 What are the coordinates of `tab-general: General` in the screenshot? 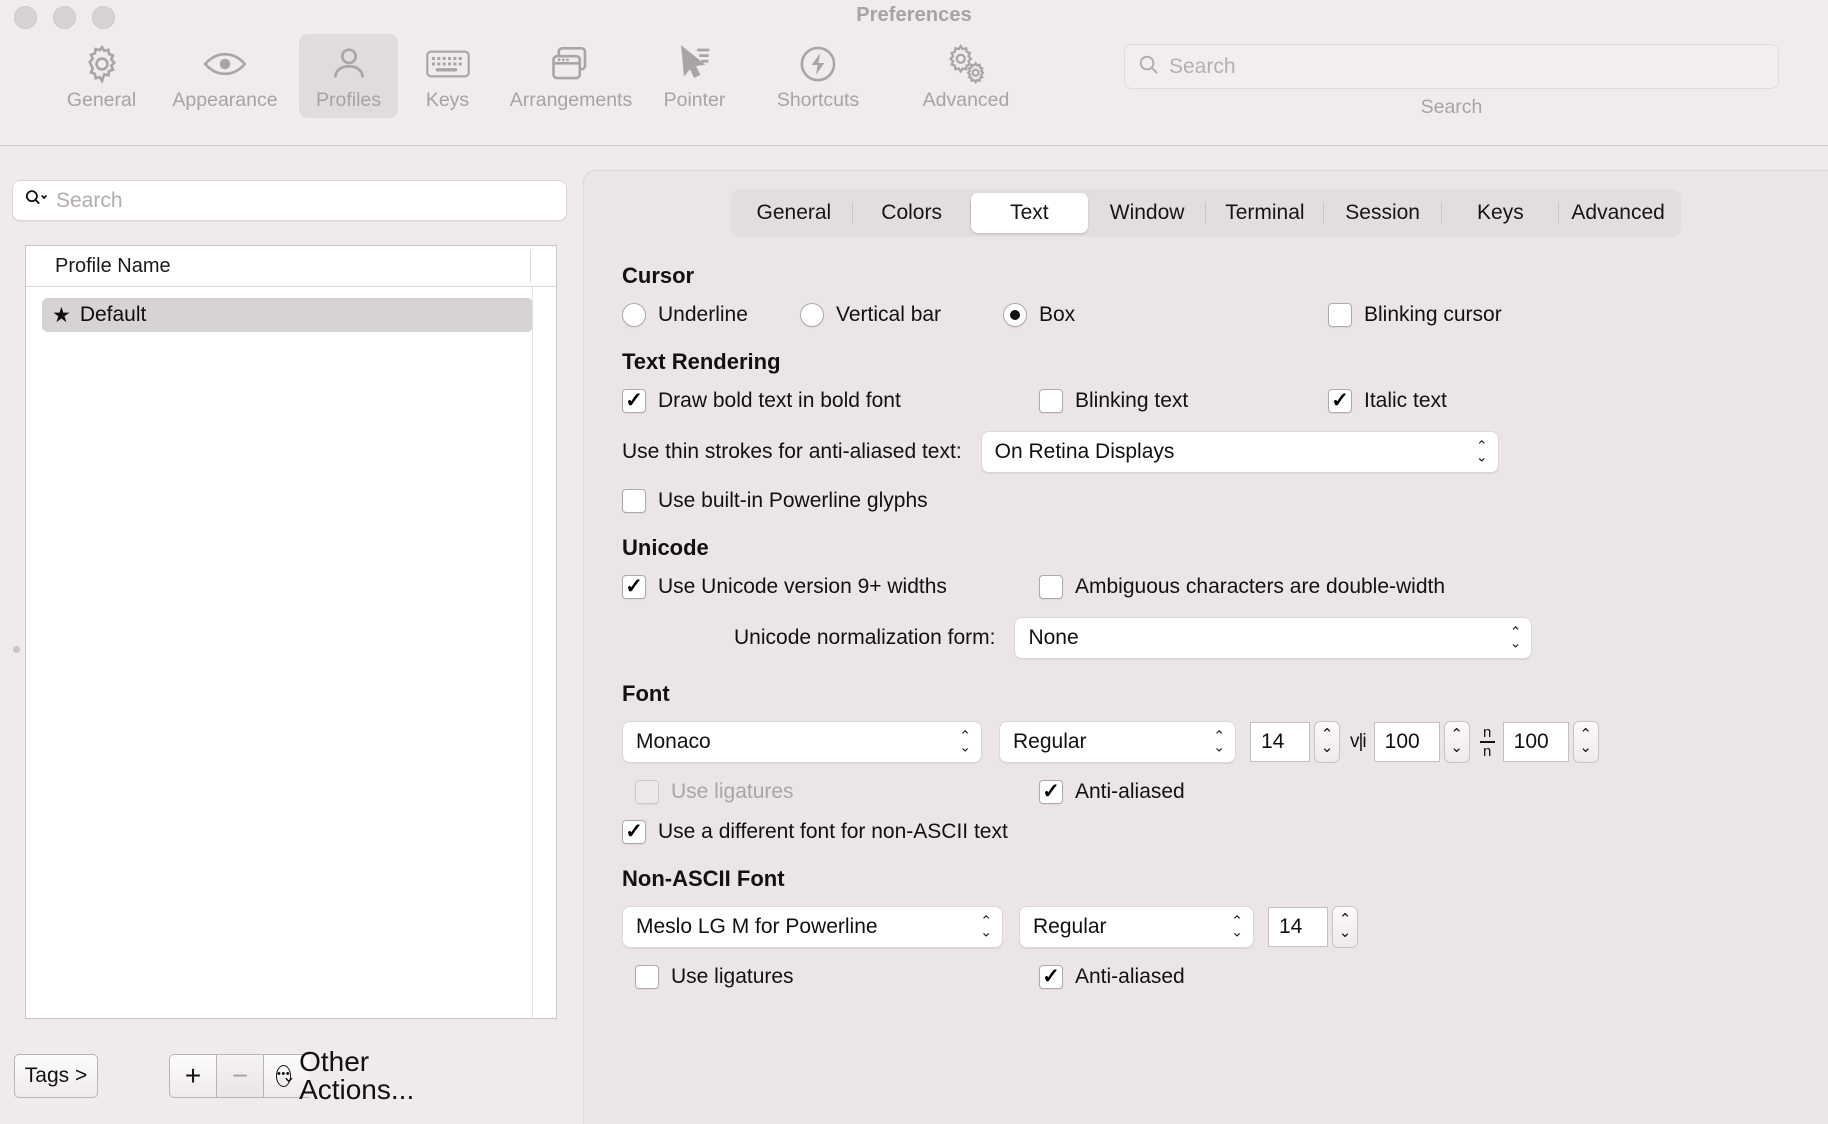 It's located at (794, 213).